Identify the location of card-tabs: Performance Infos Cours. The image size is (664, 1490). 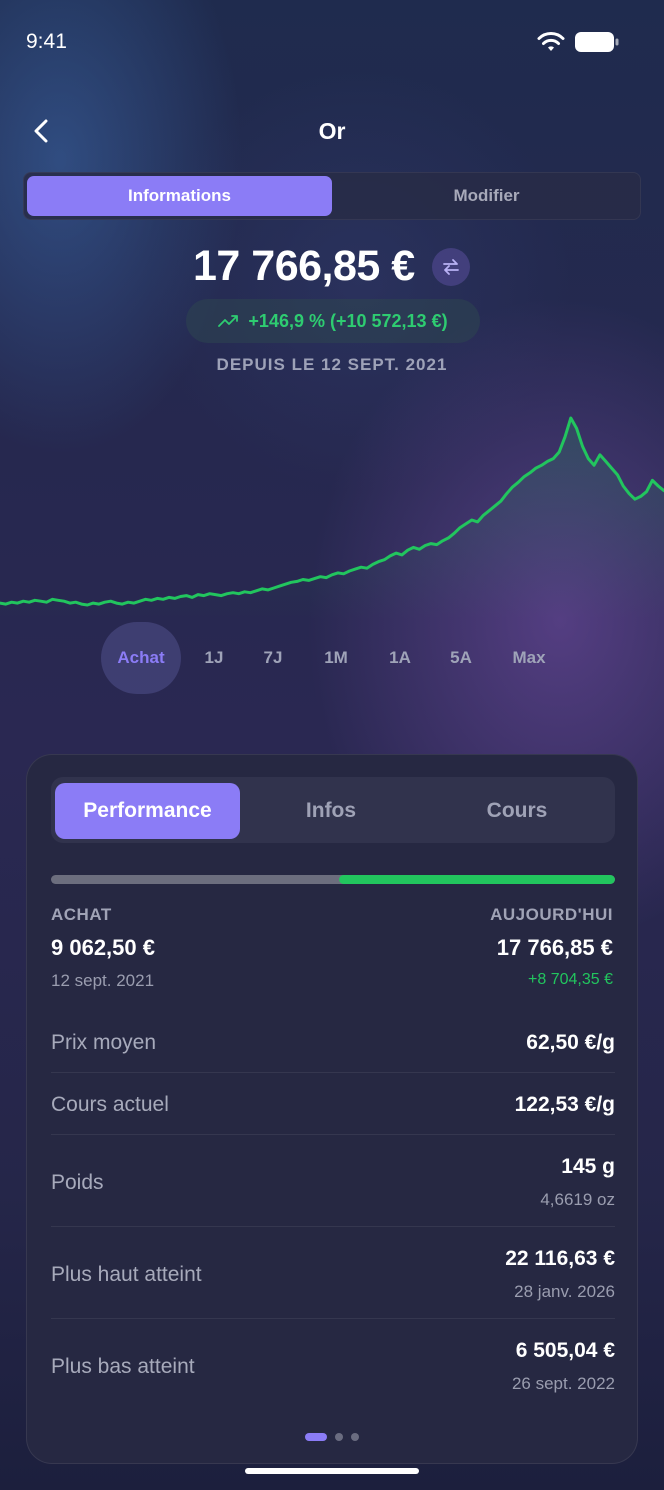
(333, 810).